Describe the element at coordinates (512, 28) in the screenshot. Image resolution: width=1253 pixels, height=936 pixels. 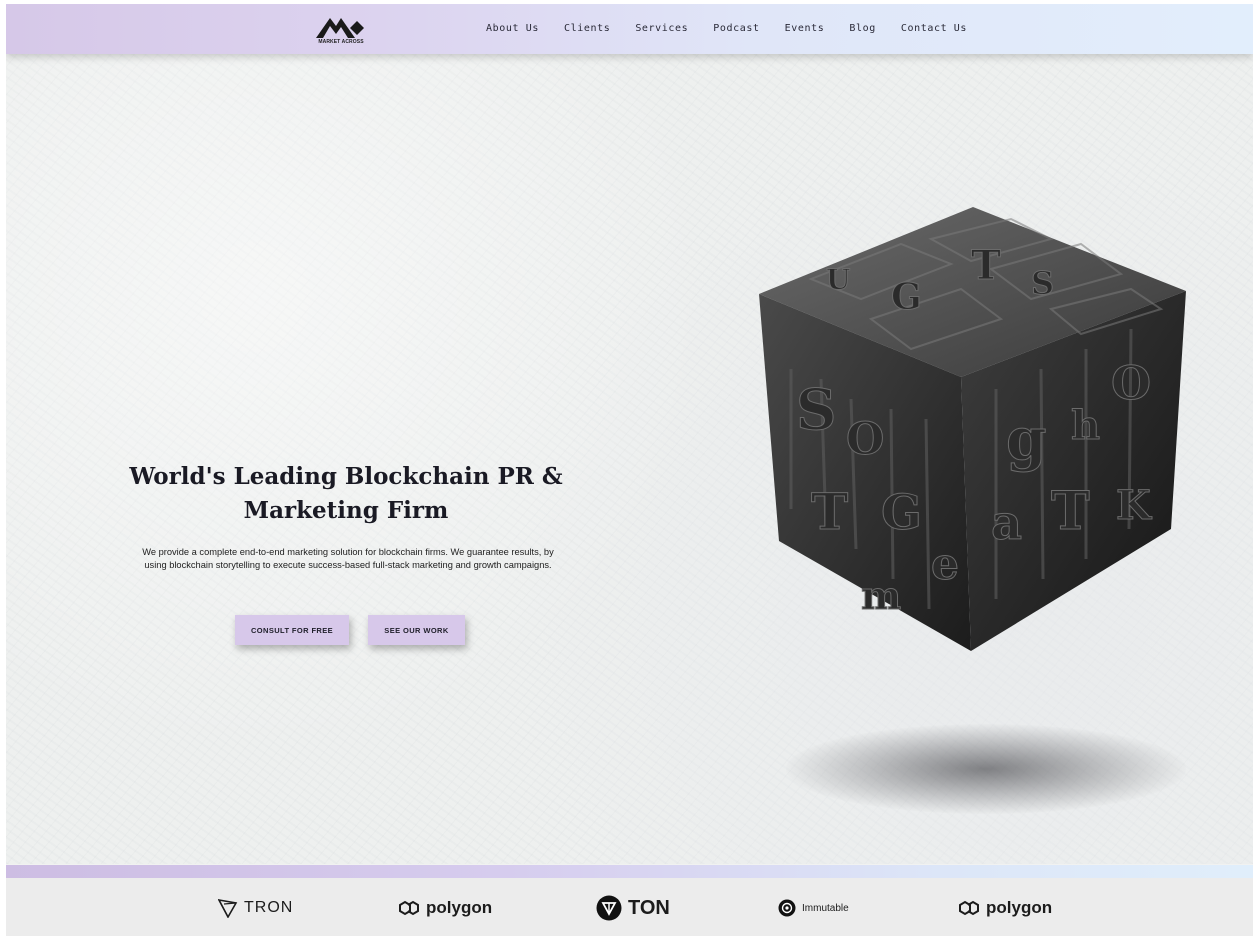
I see `nav-about-us: About Us` at that location.